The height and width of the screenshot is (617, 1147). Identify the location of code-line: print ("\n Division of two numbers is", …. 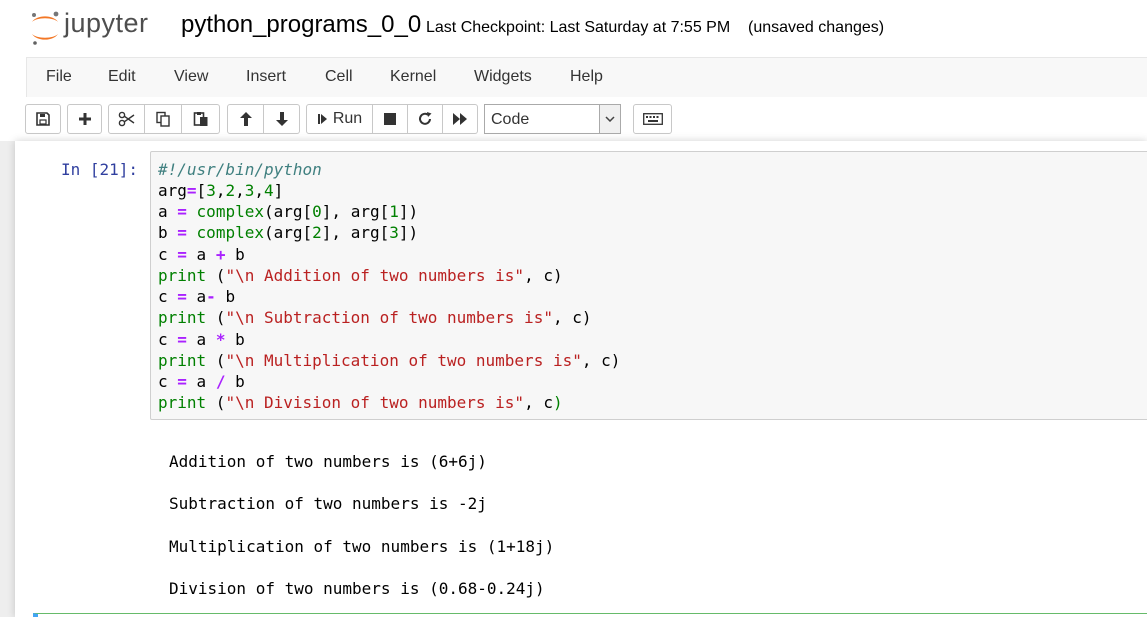
(360, 402).